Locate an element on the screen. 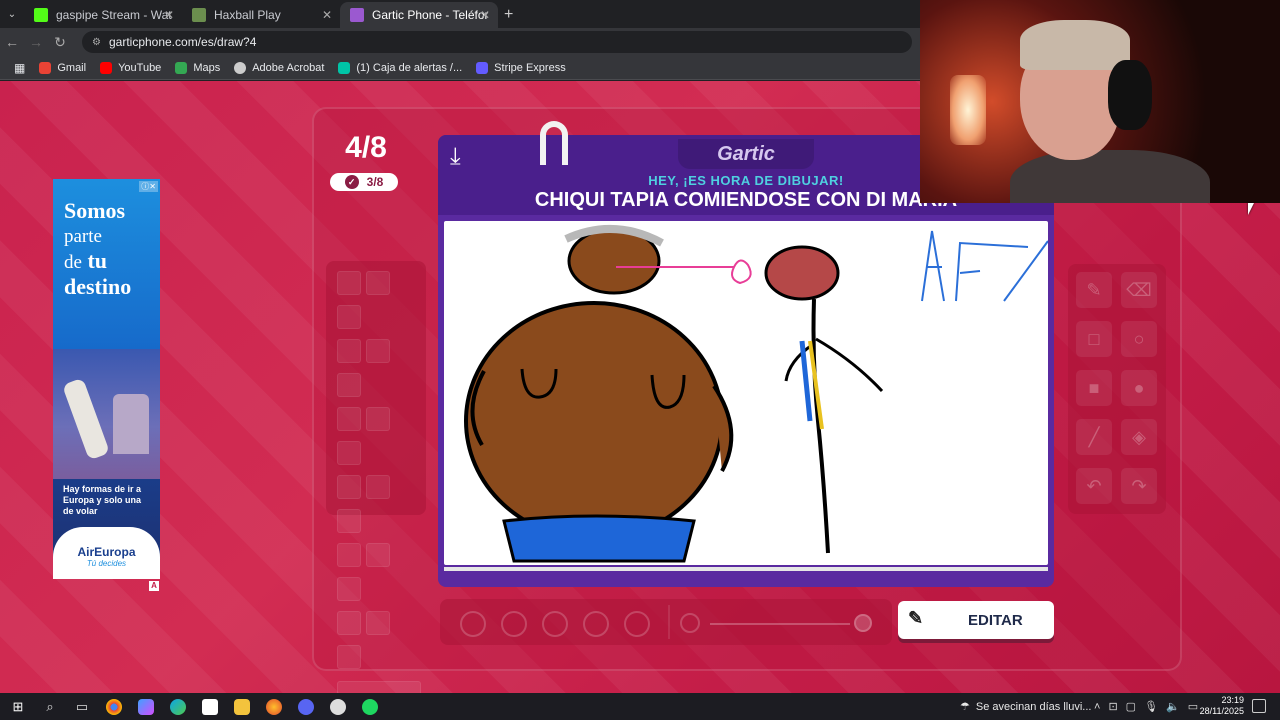 The image size is (1280, 720). ad-headline: Somos parte de tu destino is located at coordinates (98, 248).